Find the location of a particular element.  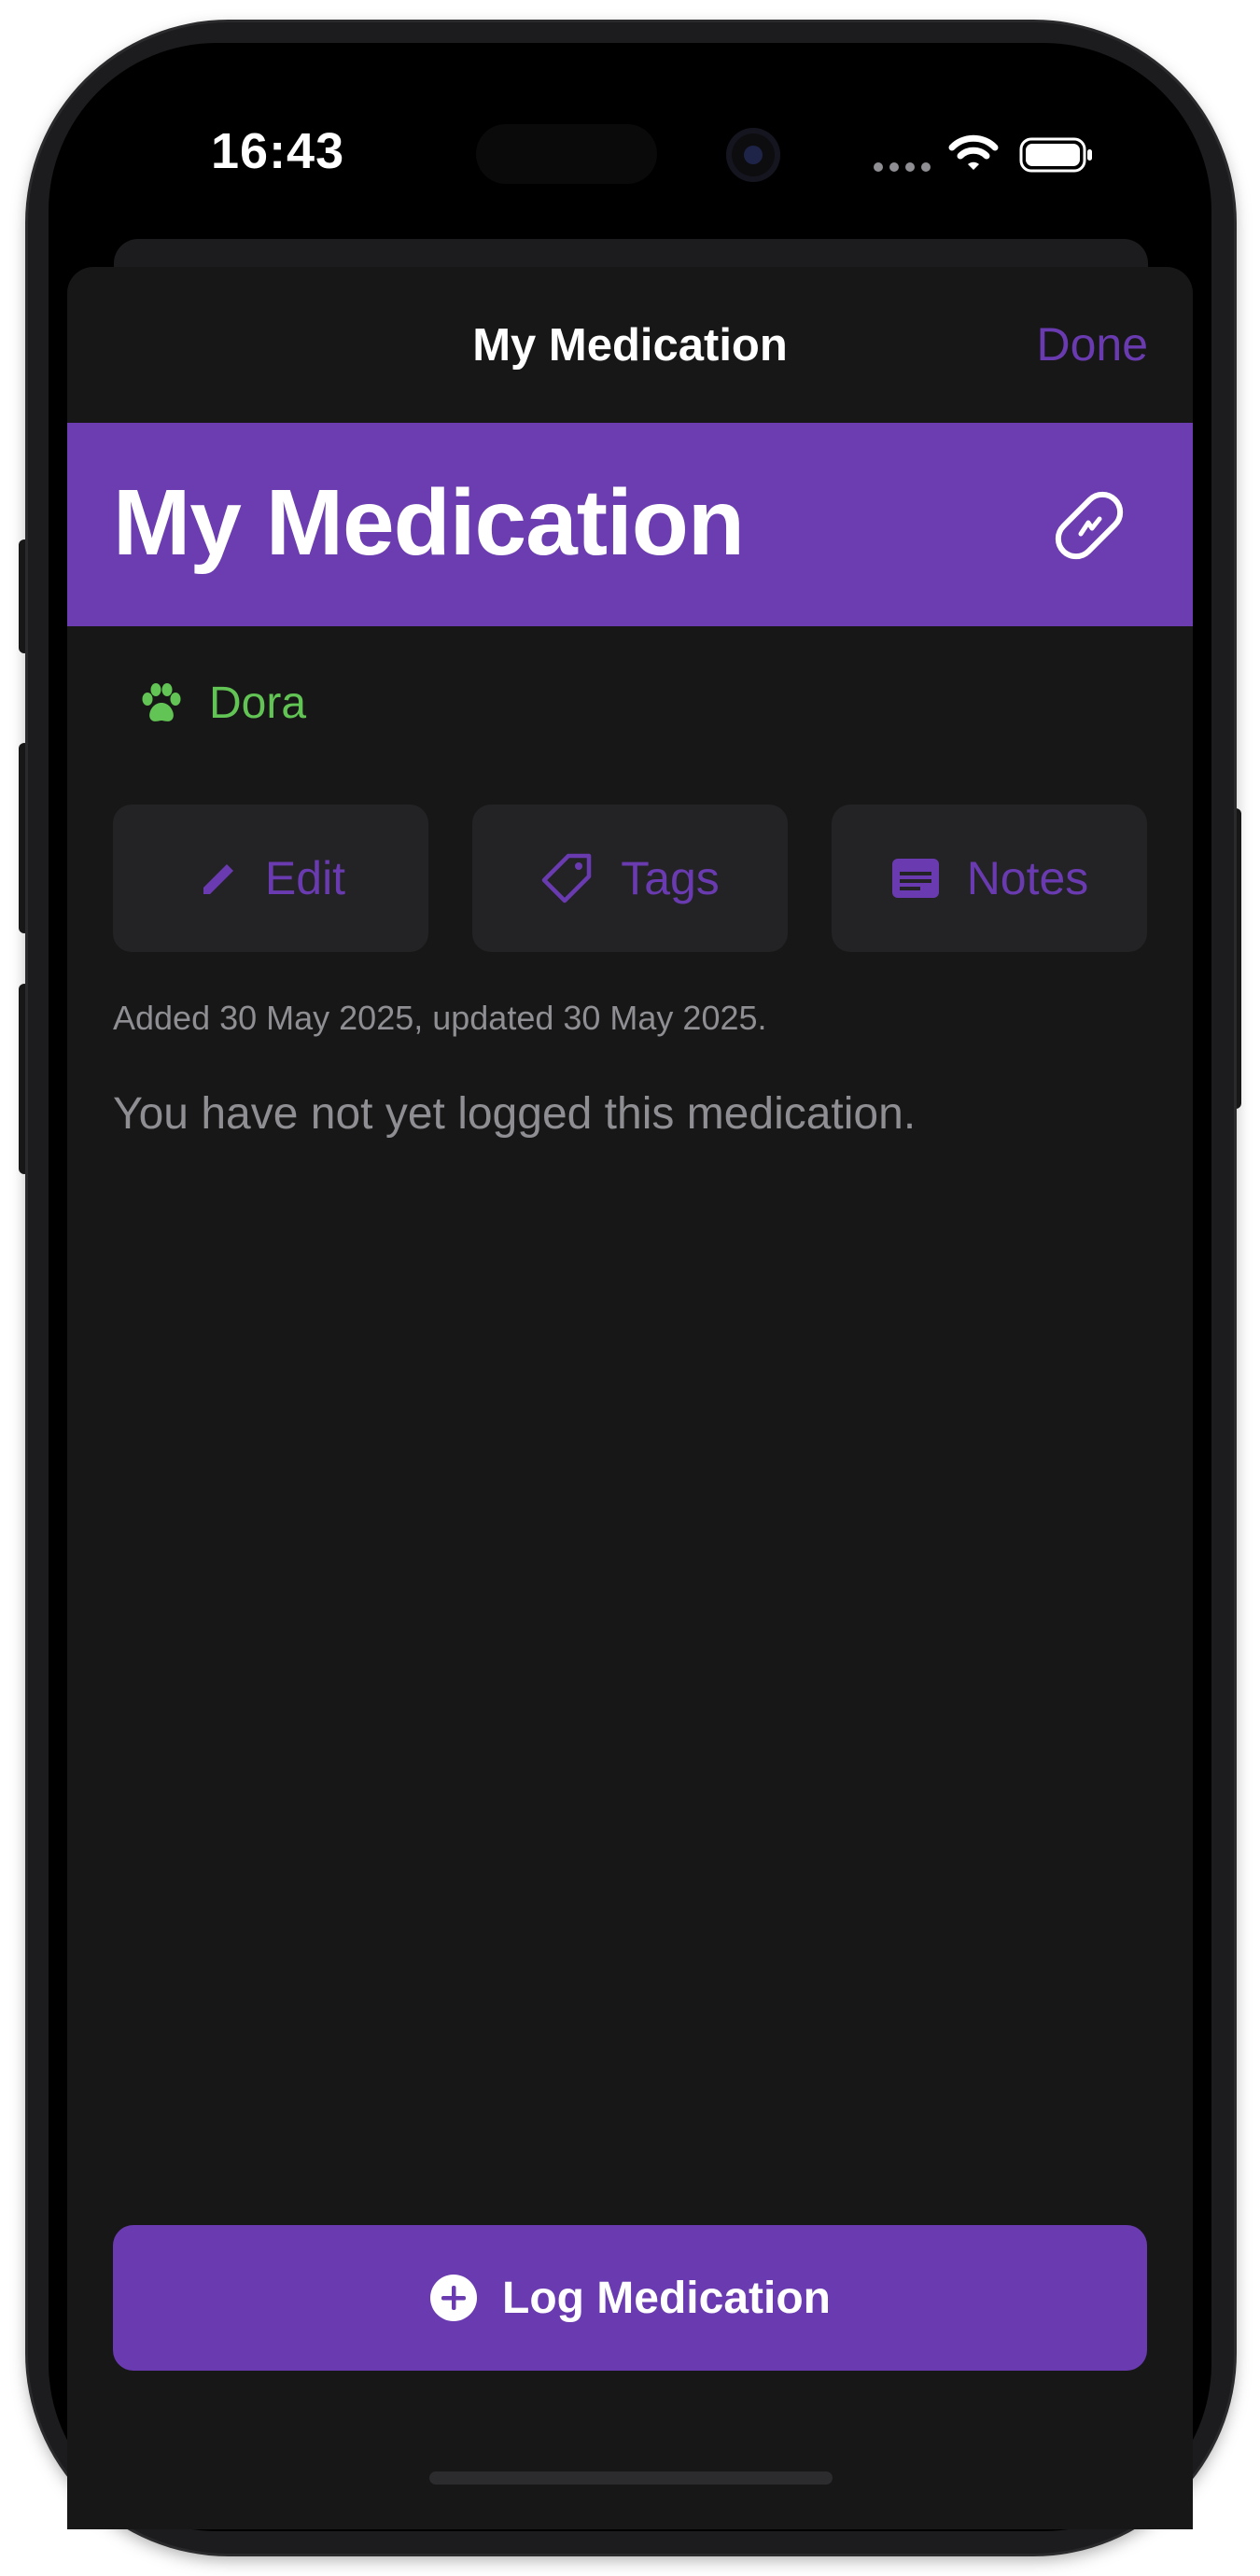

battery-icon is located at coordinates (1055, 155).